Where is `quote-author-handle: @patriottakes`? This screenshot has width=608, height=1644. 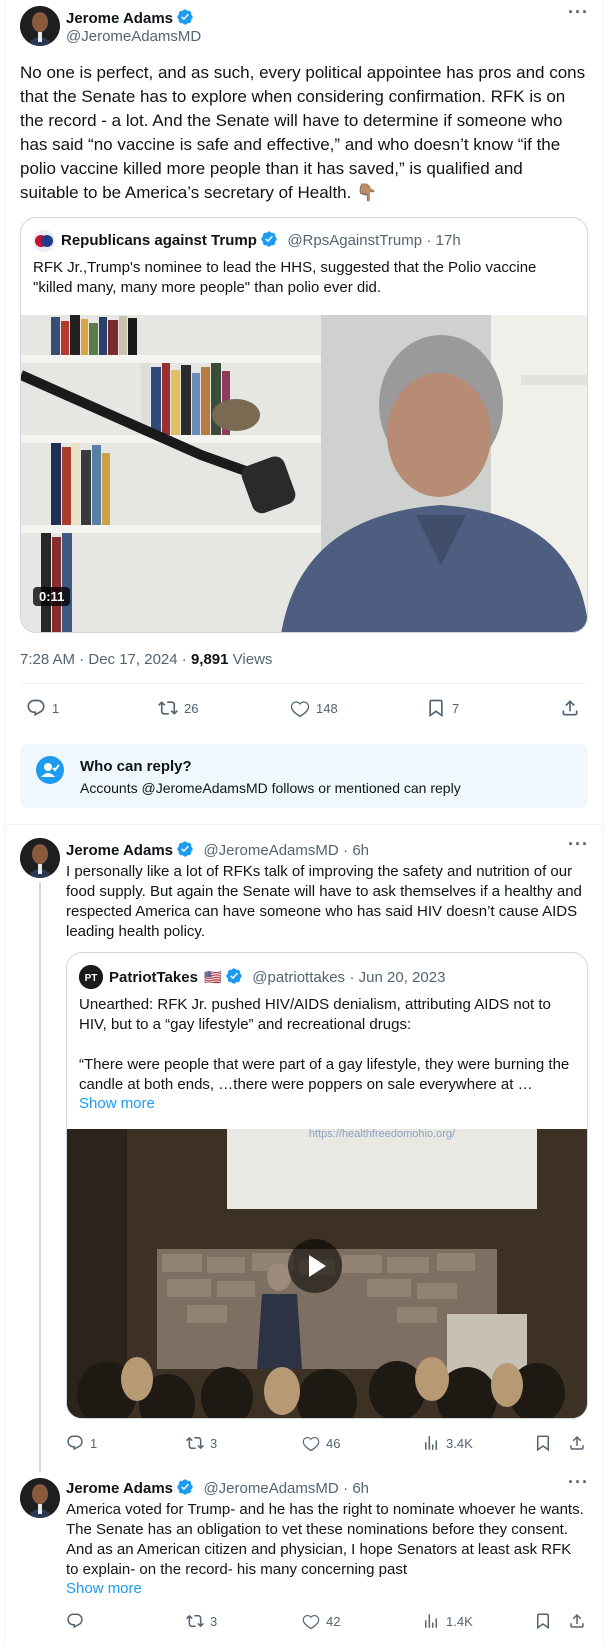
quote-author-handle: @patriottakes is located at coordinates (299, 977).